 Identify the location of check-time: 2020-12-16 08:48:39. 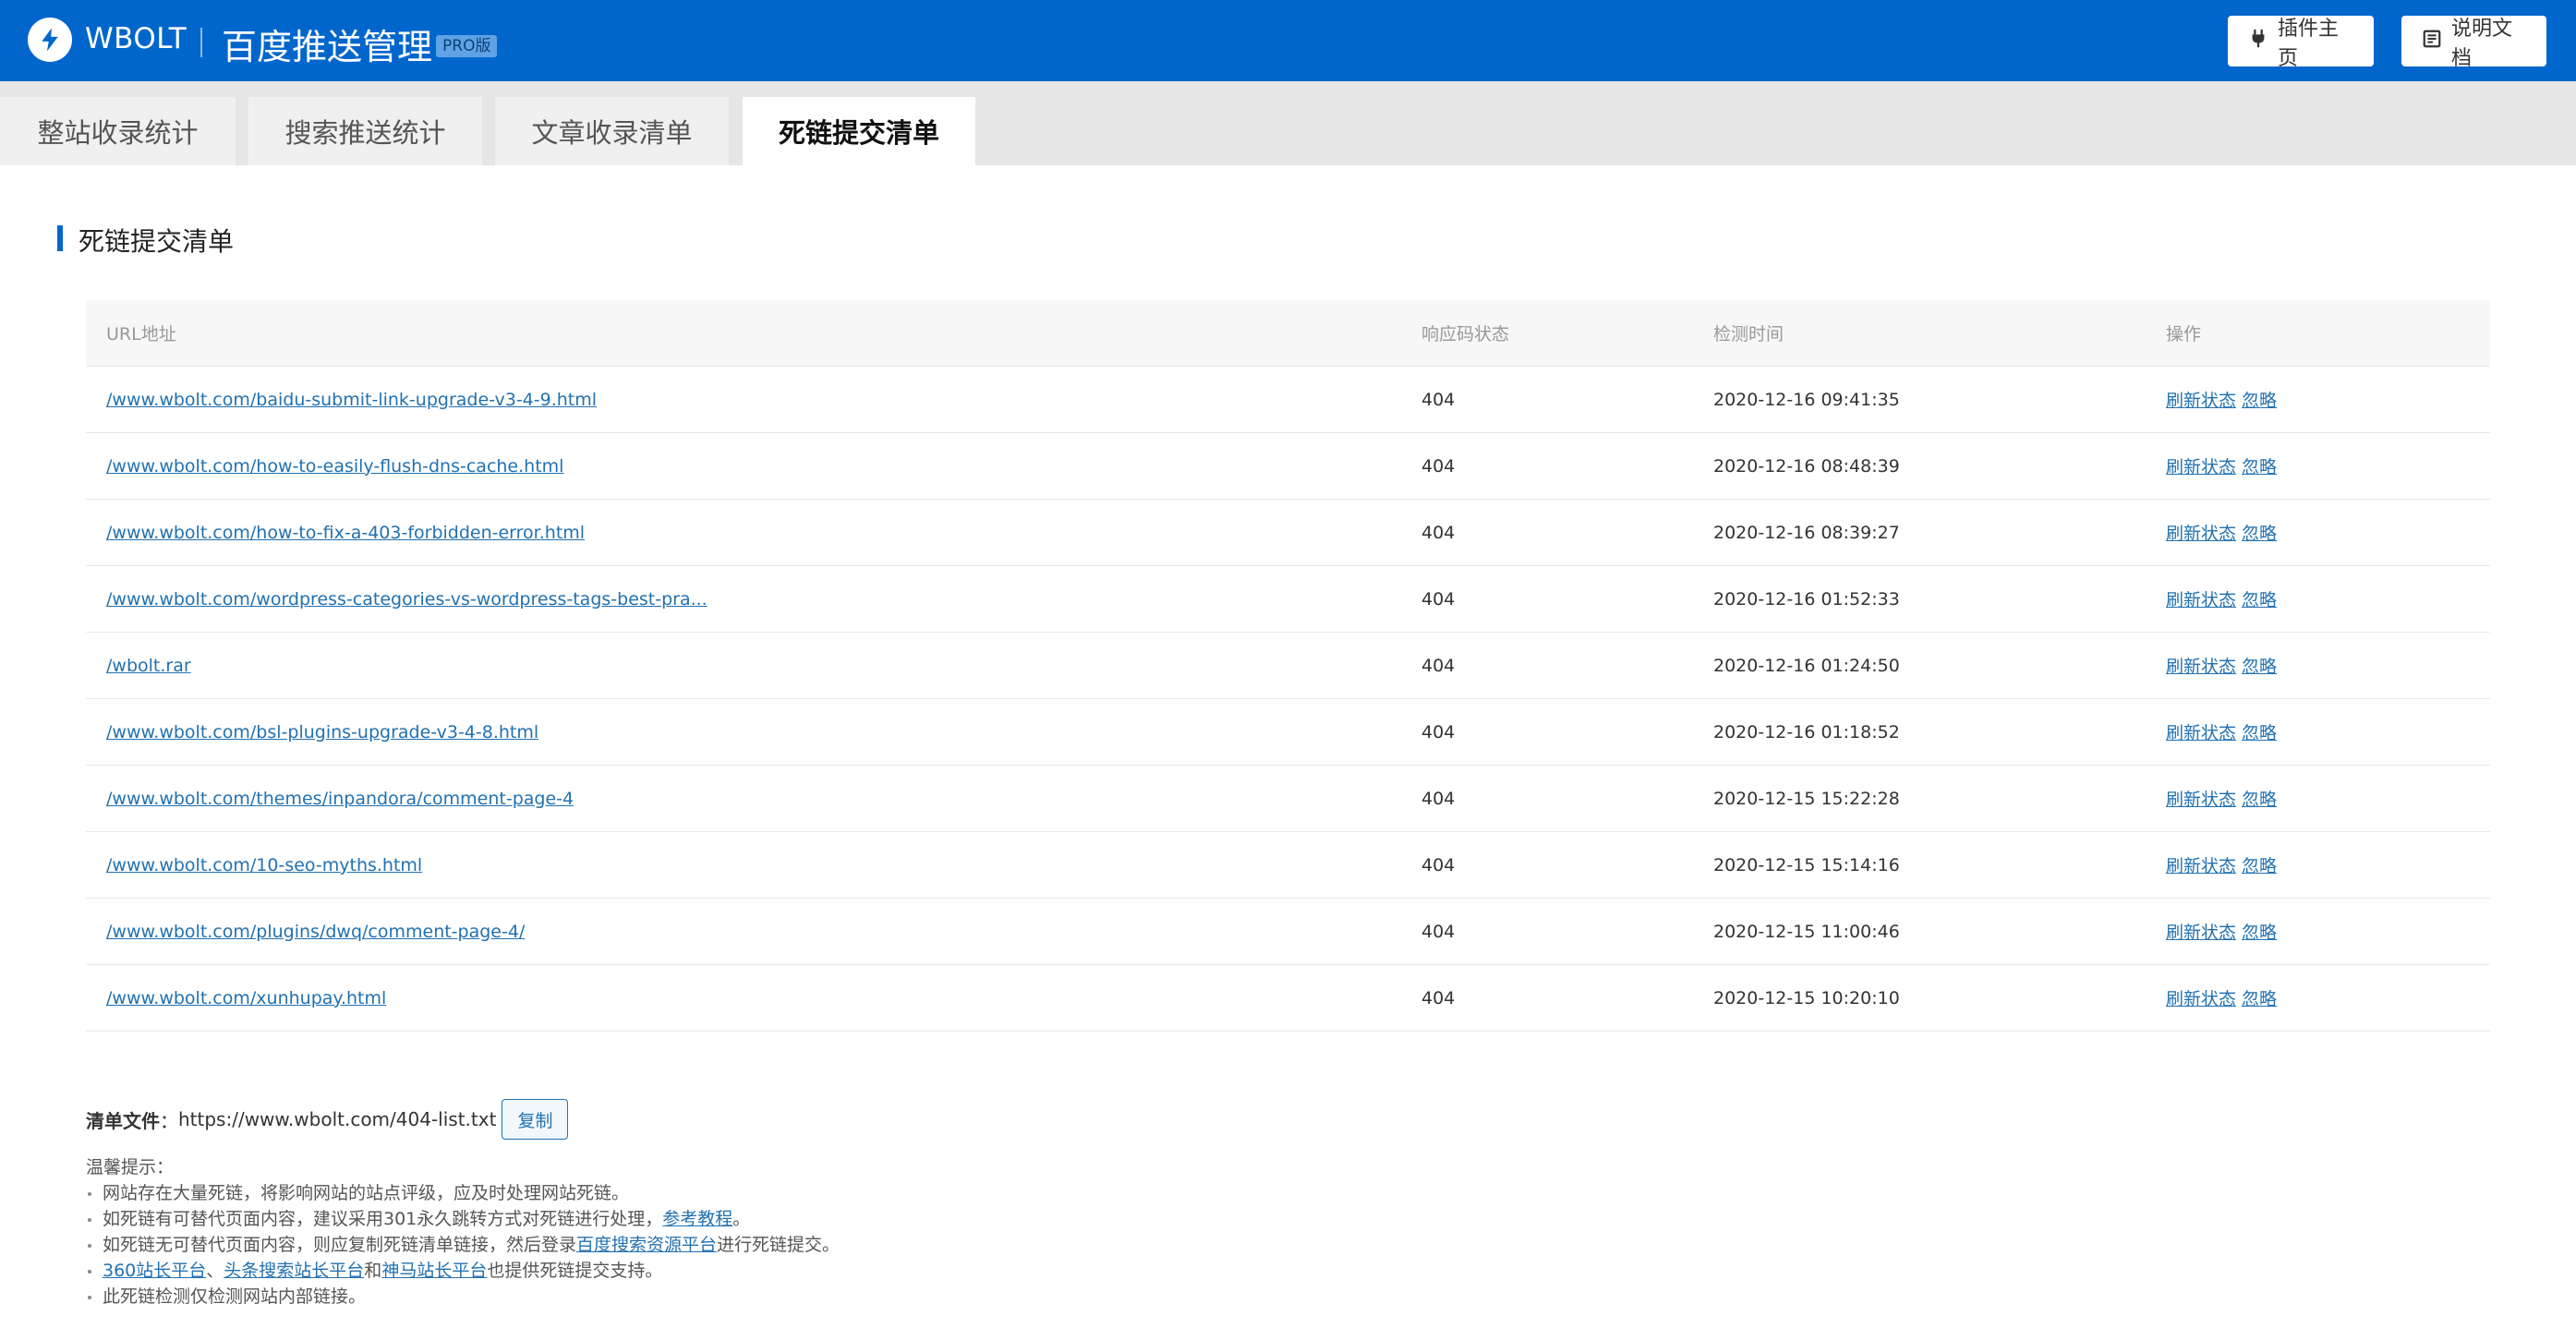
(1806, 466).